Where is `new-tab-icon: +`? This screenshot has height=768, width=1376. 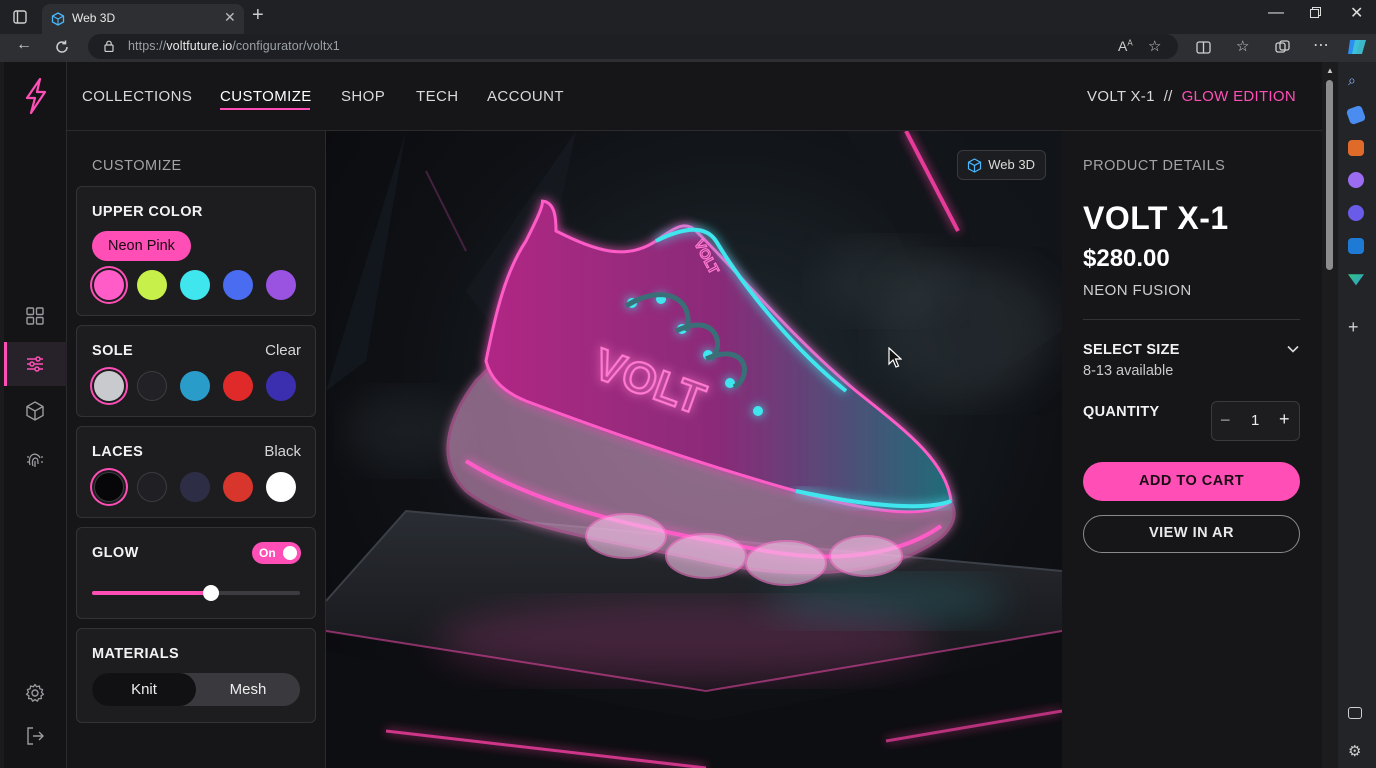
new-tab-icon: + is located at coordinates (258, 15).